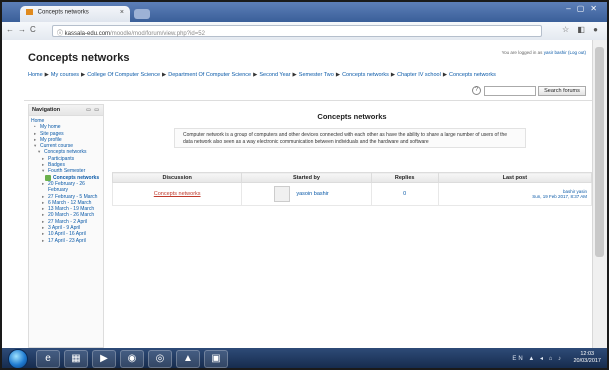 The image size is (613, 372). I want to click on discussion-link: Concepts networks, so click(177, 194).